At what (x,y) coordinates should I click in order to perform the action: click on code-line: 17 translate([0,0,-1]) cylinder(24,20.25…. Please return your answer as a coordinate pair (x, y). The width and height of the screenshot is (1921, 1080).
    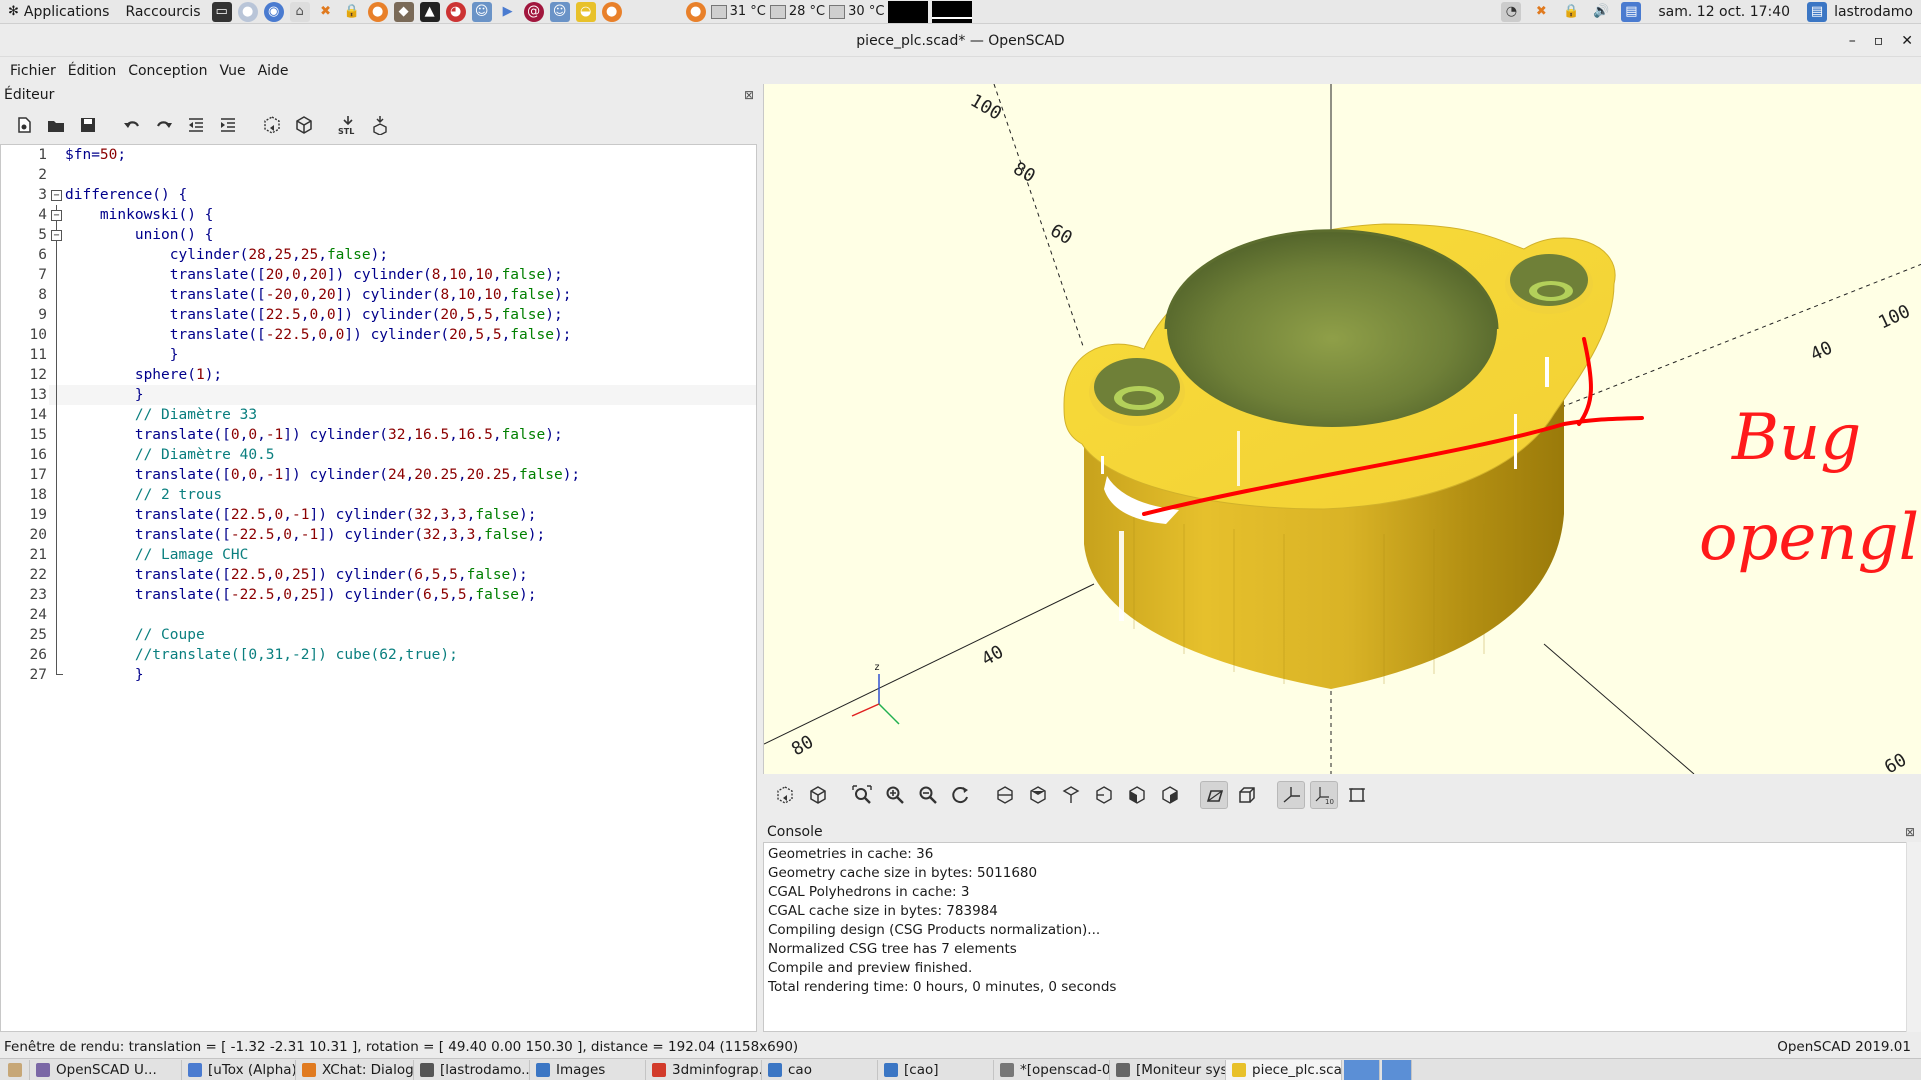
    Looking at the image, I should click on (378, 475).